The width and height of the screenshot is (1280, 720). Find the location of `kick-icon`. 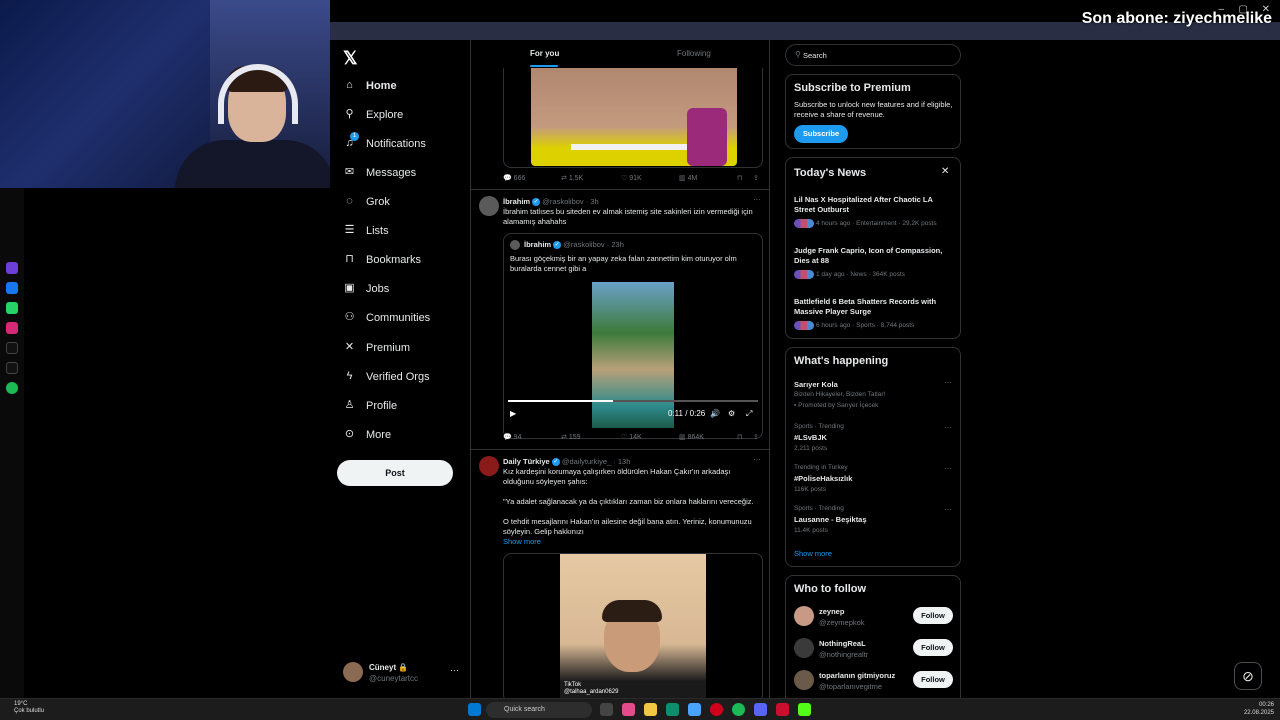

kick-icon is located at coordinates (804, 709).